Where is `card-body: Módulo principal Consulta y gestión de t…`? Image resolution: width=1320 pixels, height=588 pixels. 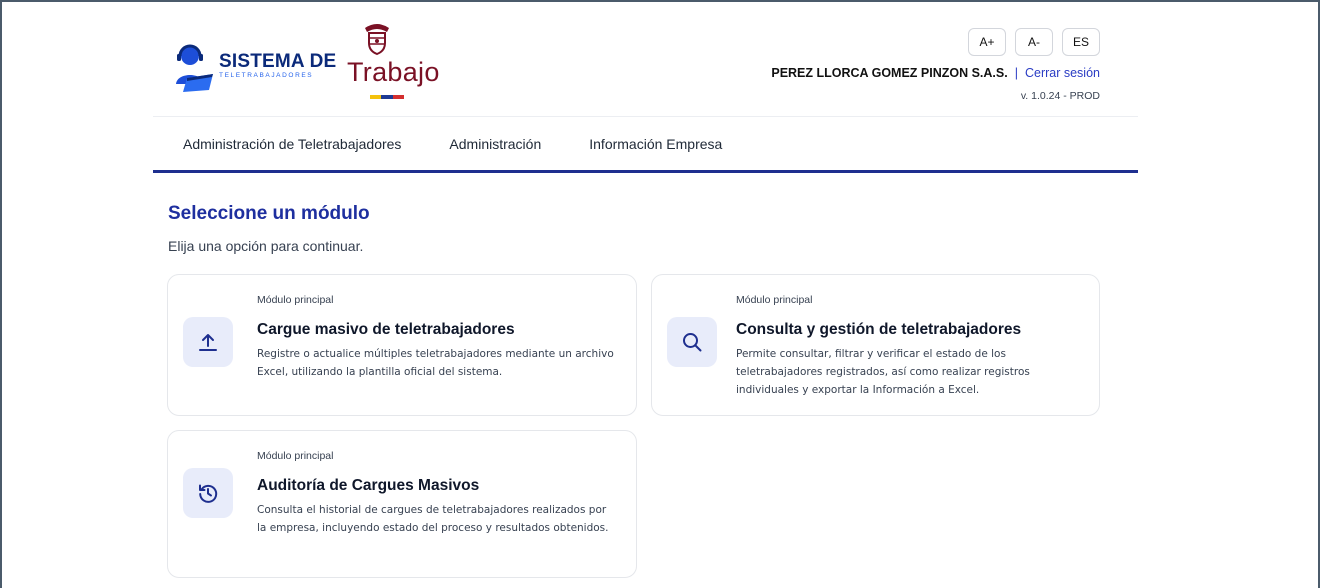 card-body: Módulo principal Consulta y gestión de t… is located at coordinates (907, 346).